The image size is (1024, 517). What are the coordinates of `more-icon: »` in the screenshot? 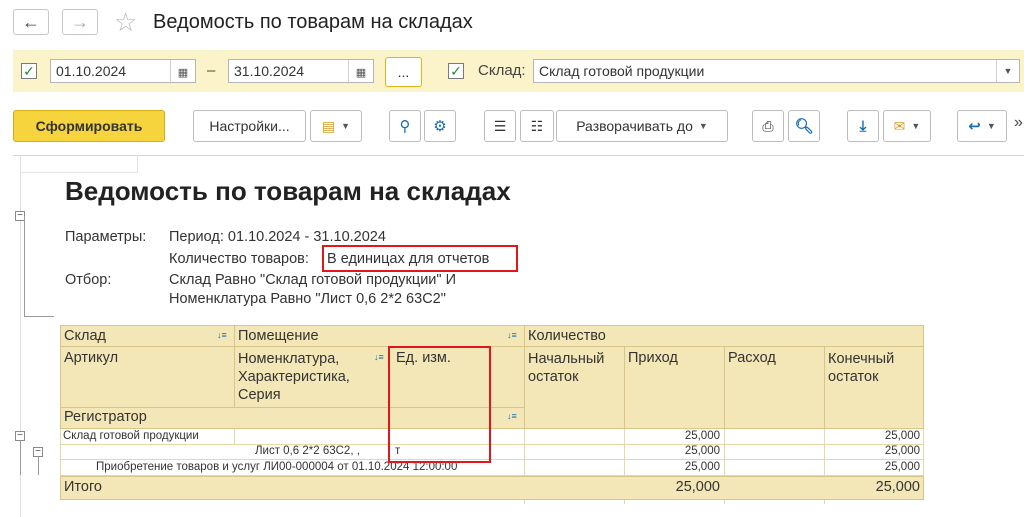 It's located at (1018, 123).